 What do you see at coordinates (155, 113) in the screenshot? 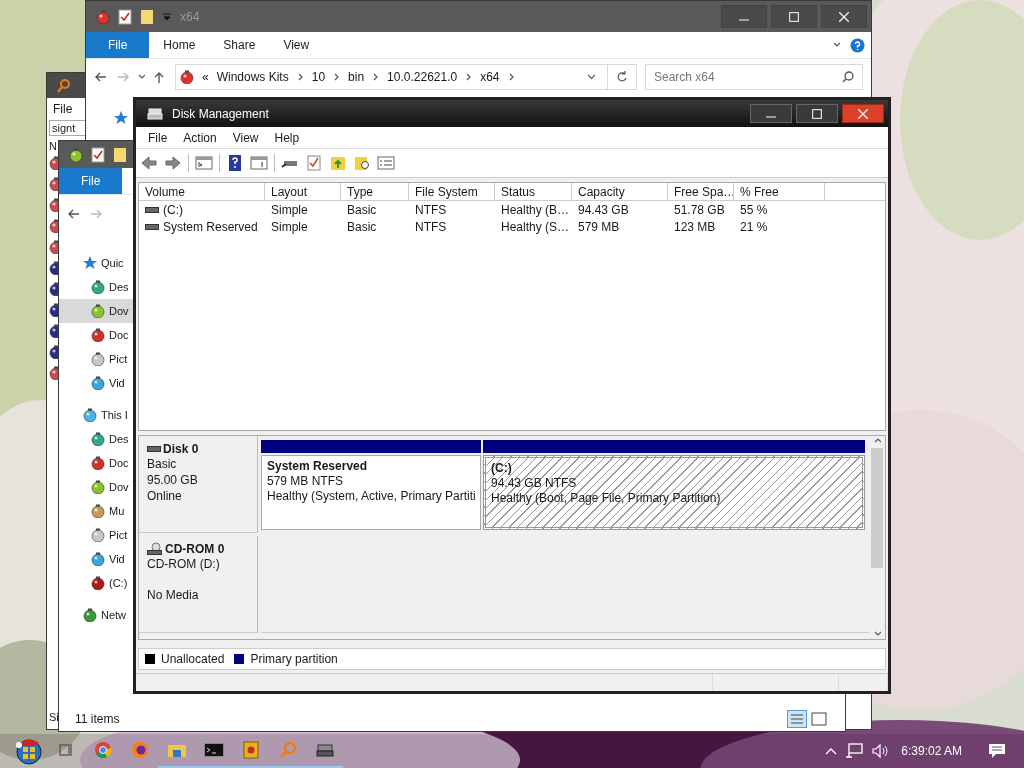
I see `disk-management-icon` at bounding box center [155, 113].